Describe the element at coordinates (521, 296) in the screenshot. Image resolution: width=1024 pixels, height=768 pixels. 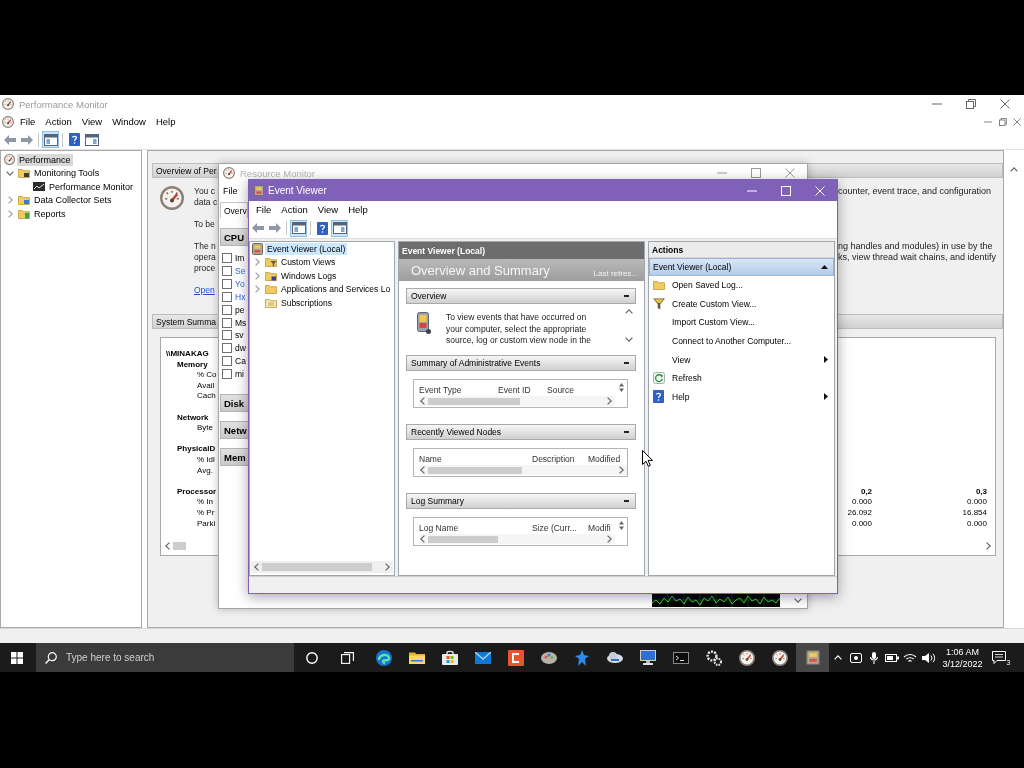
I see `section-header: Overview` at that location.